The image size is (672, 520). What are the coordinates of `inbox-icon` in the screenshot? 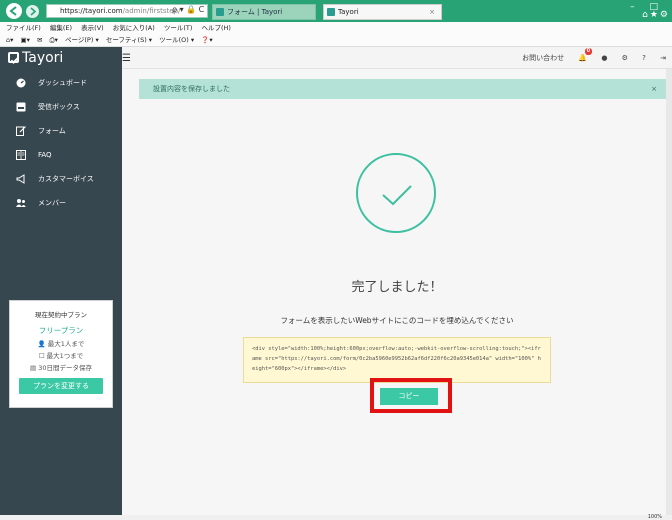 It's located at (21, 107).